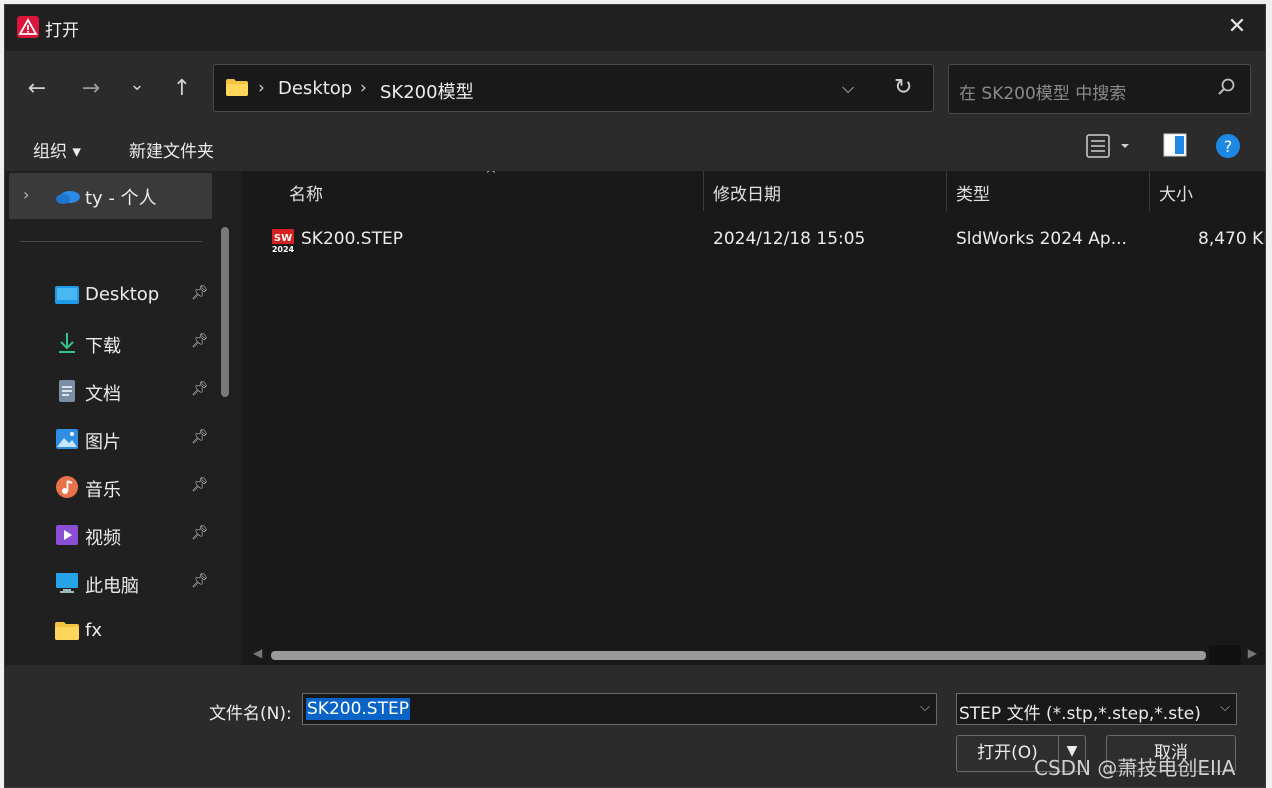 This screenshot has width=1272, height=788. What do you see at coordinates (123, 418) in the screenshot?
I see `navigation-pane: › ty - 个人 Desktop 📌︎ 下载 📌︎ 文档 📌︎ 图片 �` at bounding box center [123, 418].